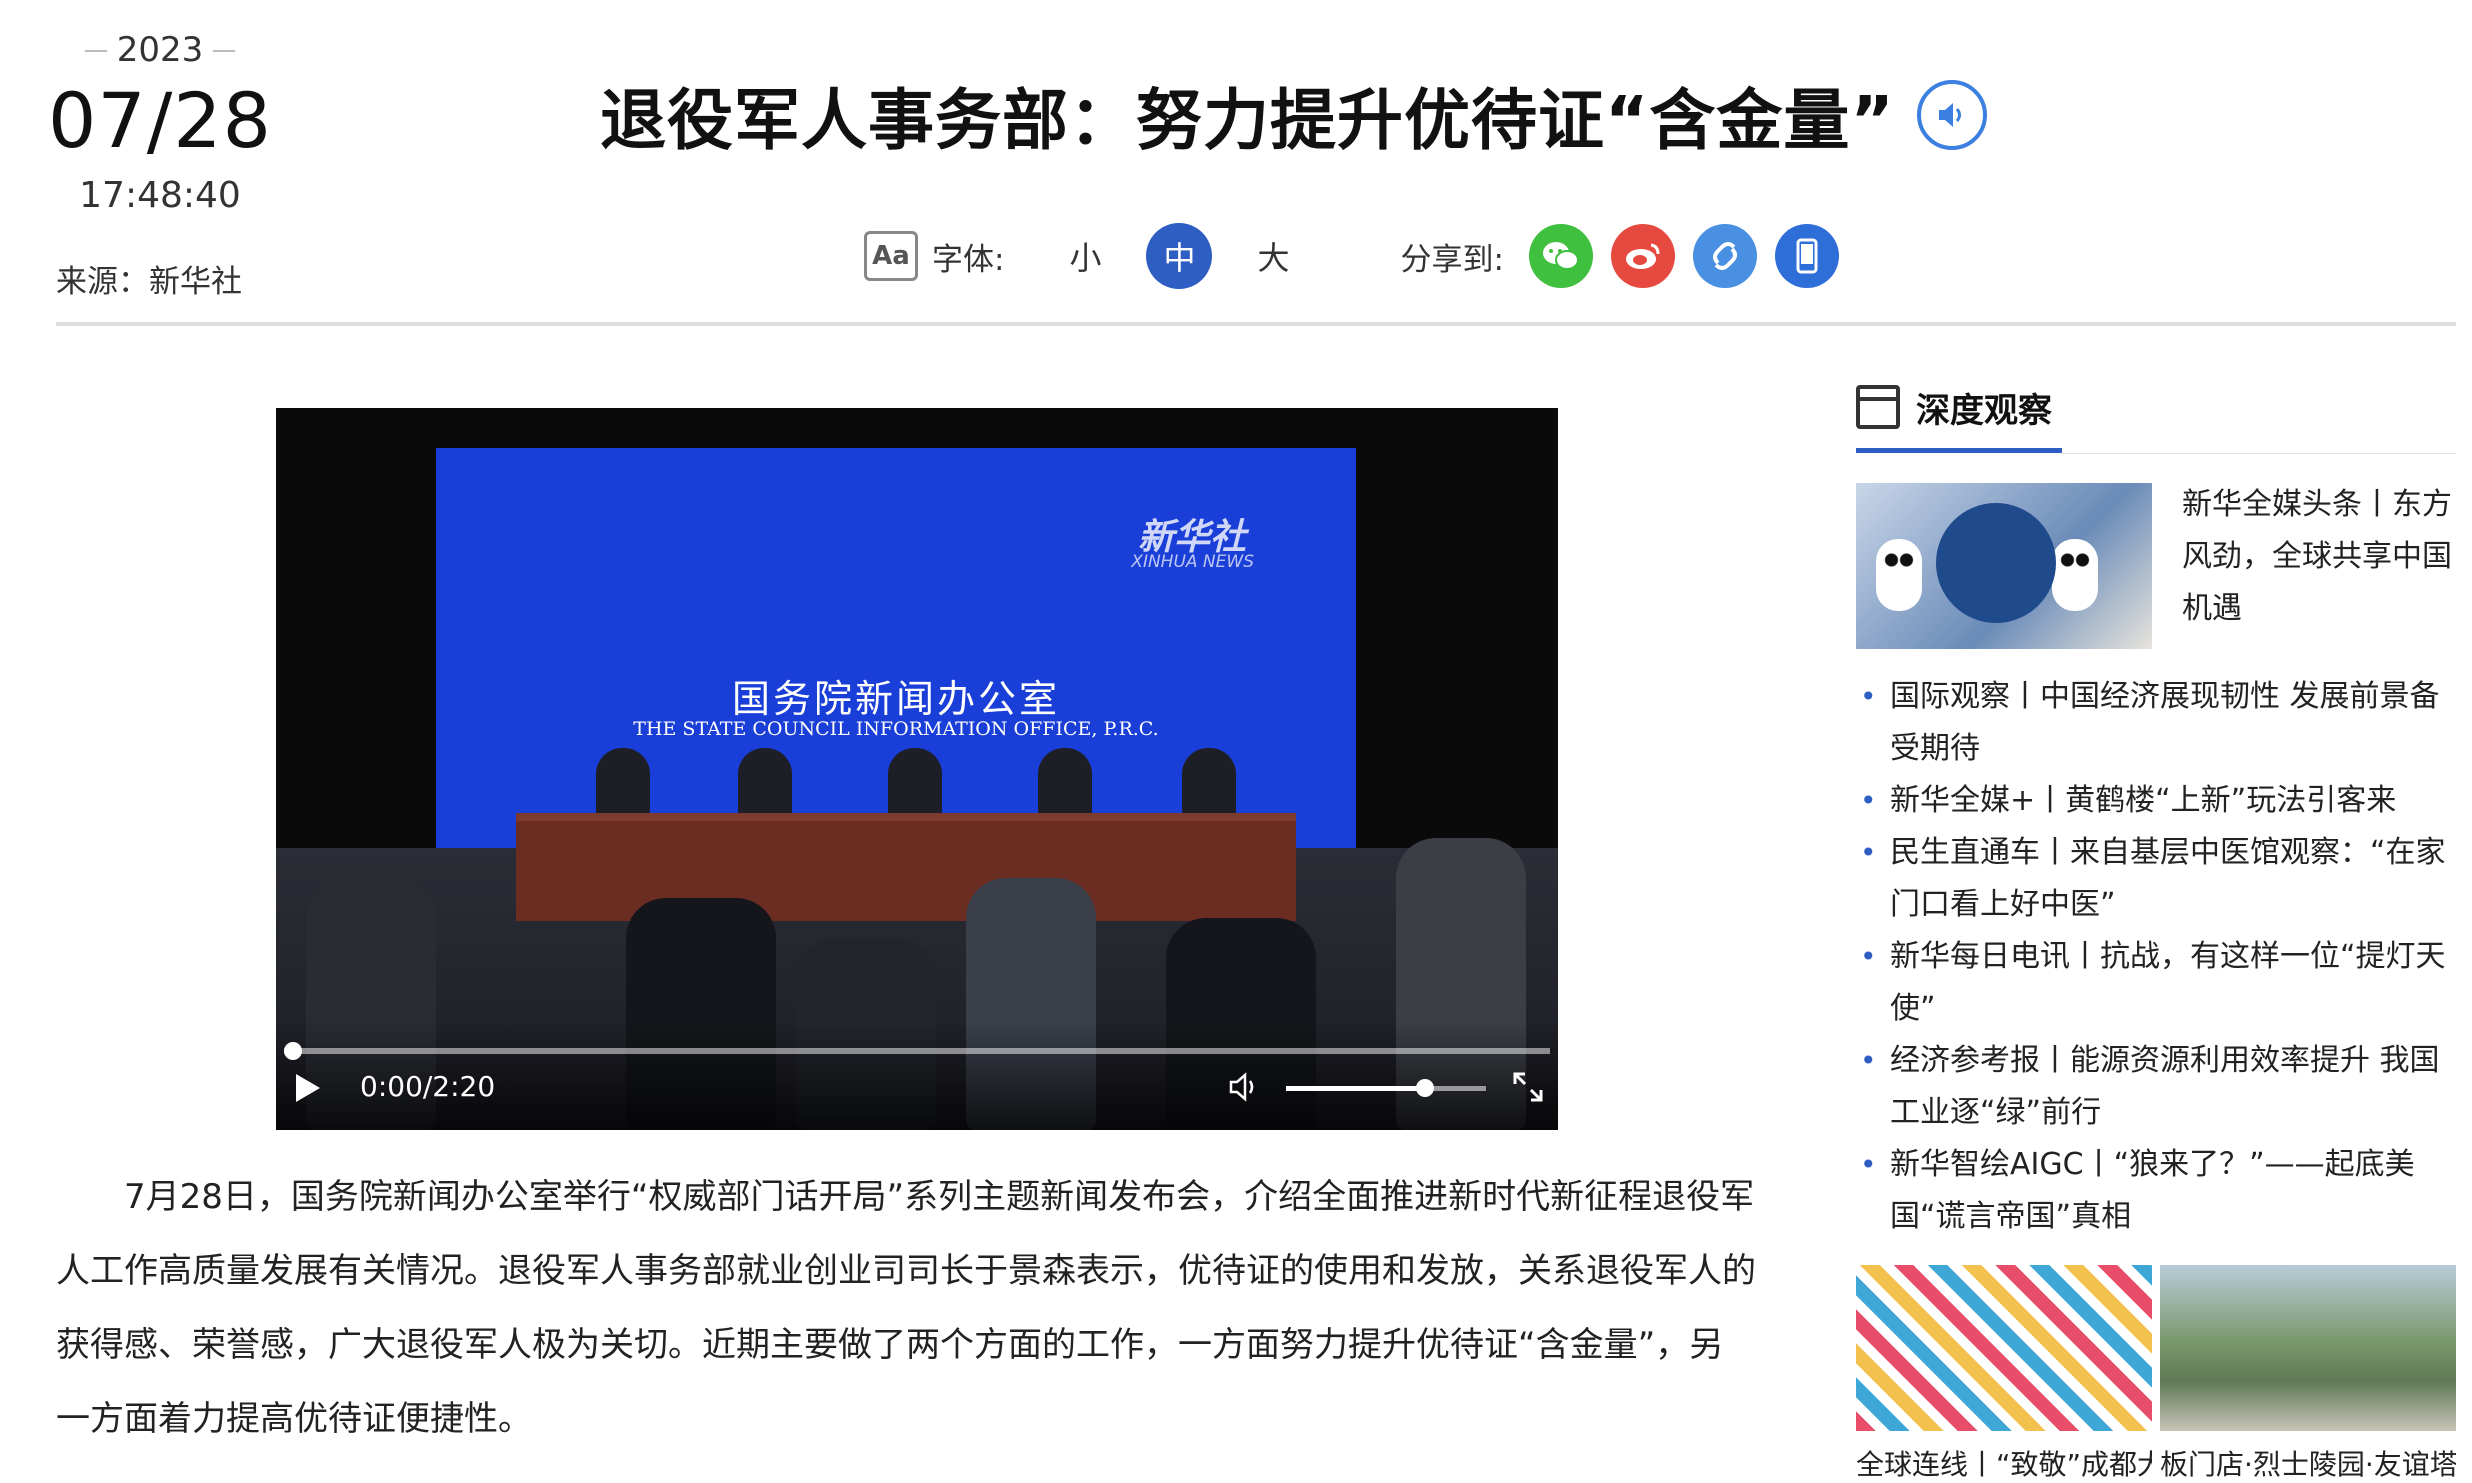 This screenshot has width=2472, height=1483. Describe the element at coordinates (428, 1086) in the screenshot. I see `video-time: 0:00/2:20` at that location.